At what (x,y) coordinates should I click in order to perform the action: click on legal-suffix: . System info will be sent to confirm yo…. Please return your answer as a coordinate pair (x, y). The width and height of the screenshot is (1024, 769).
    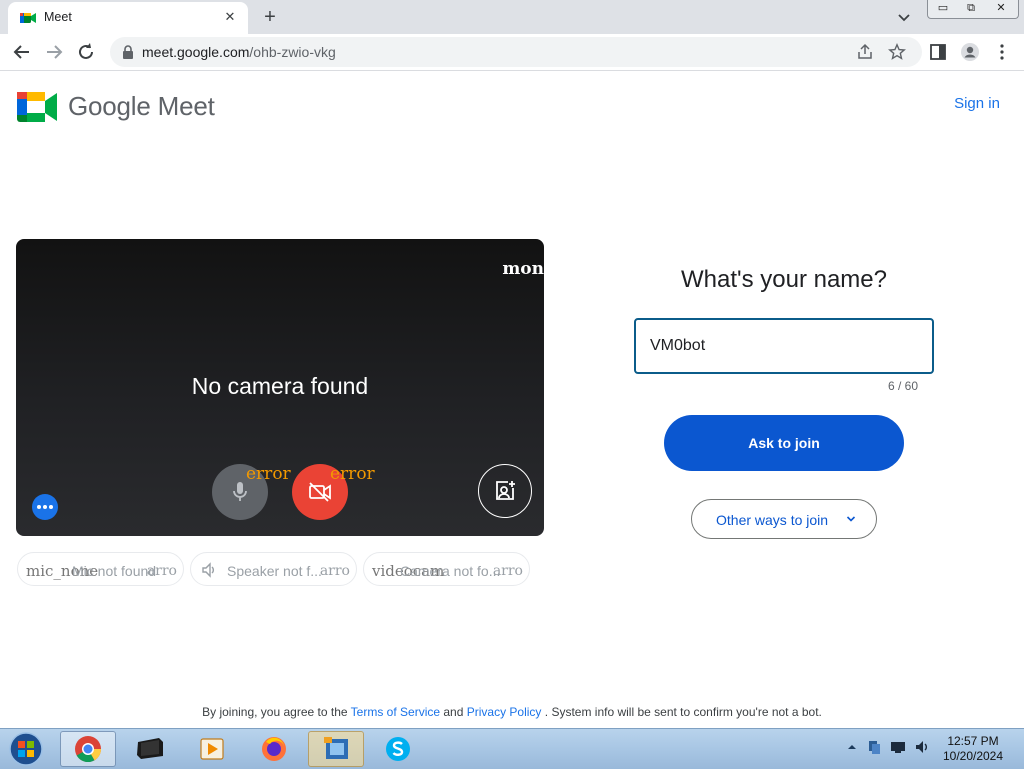
    Looking at the image, I should click on (683, 712).